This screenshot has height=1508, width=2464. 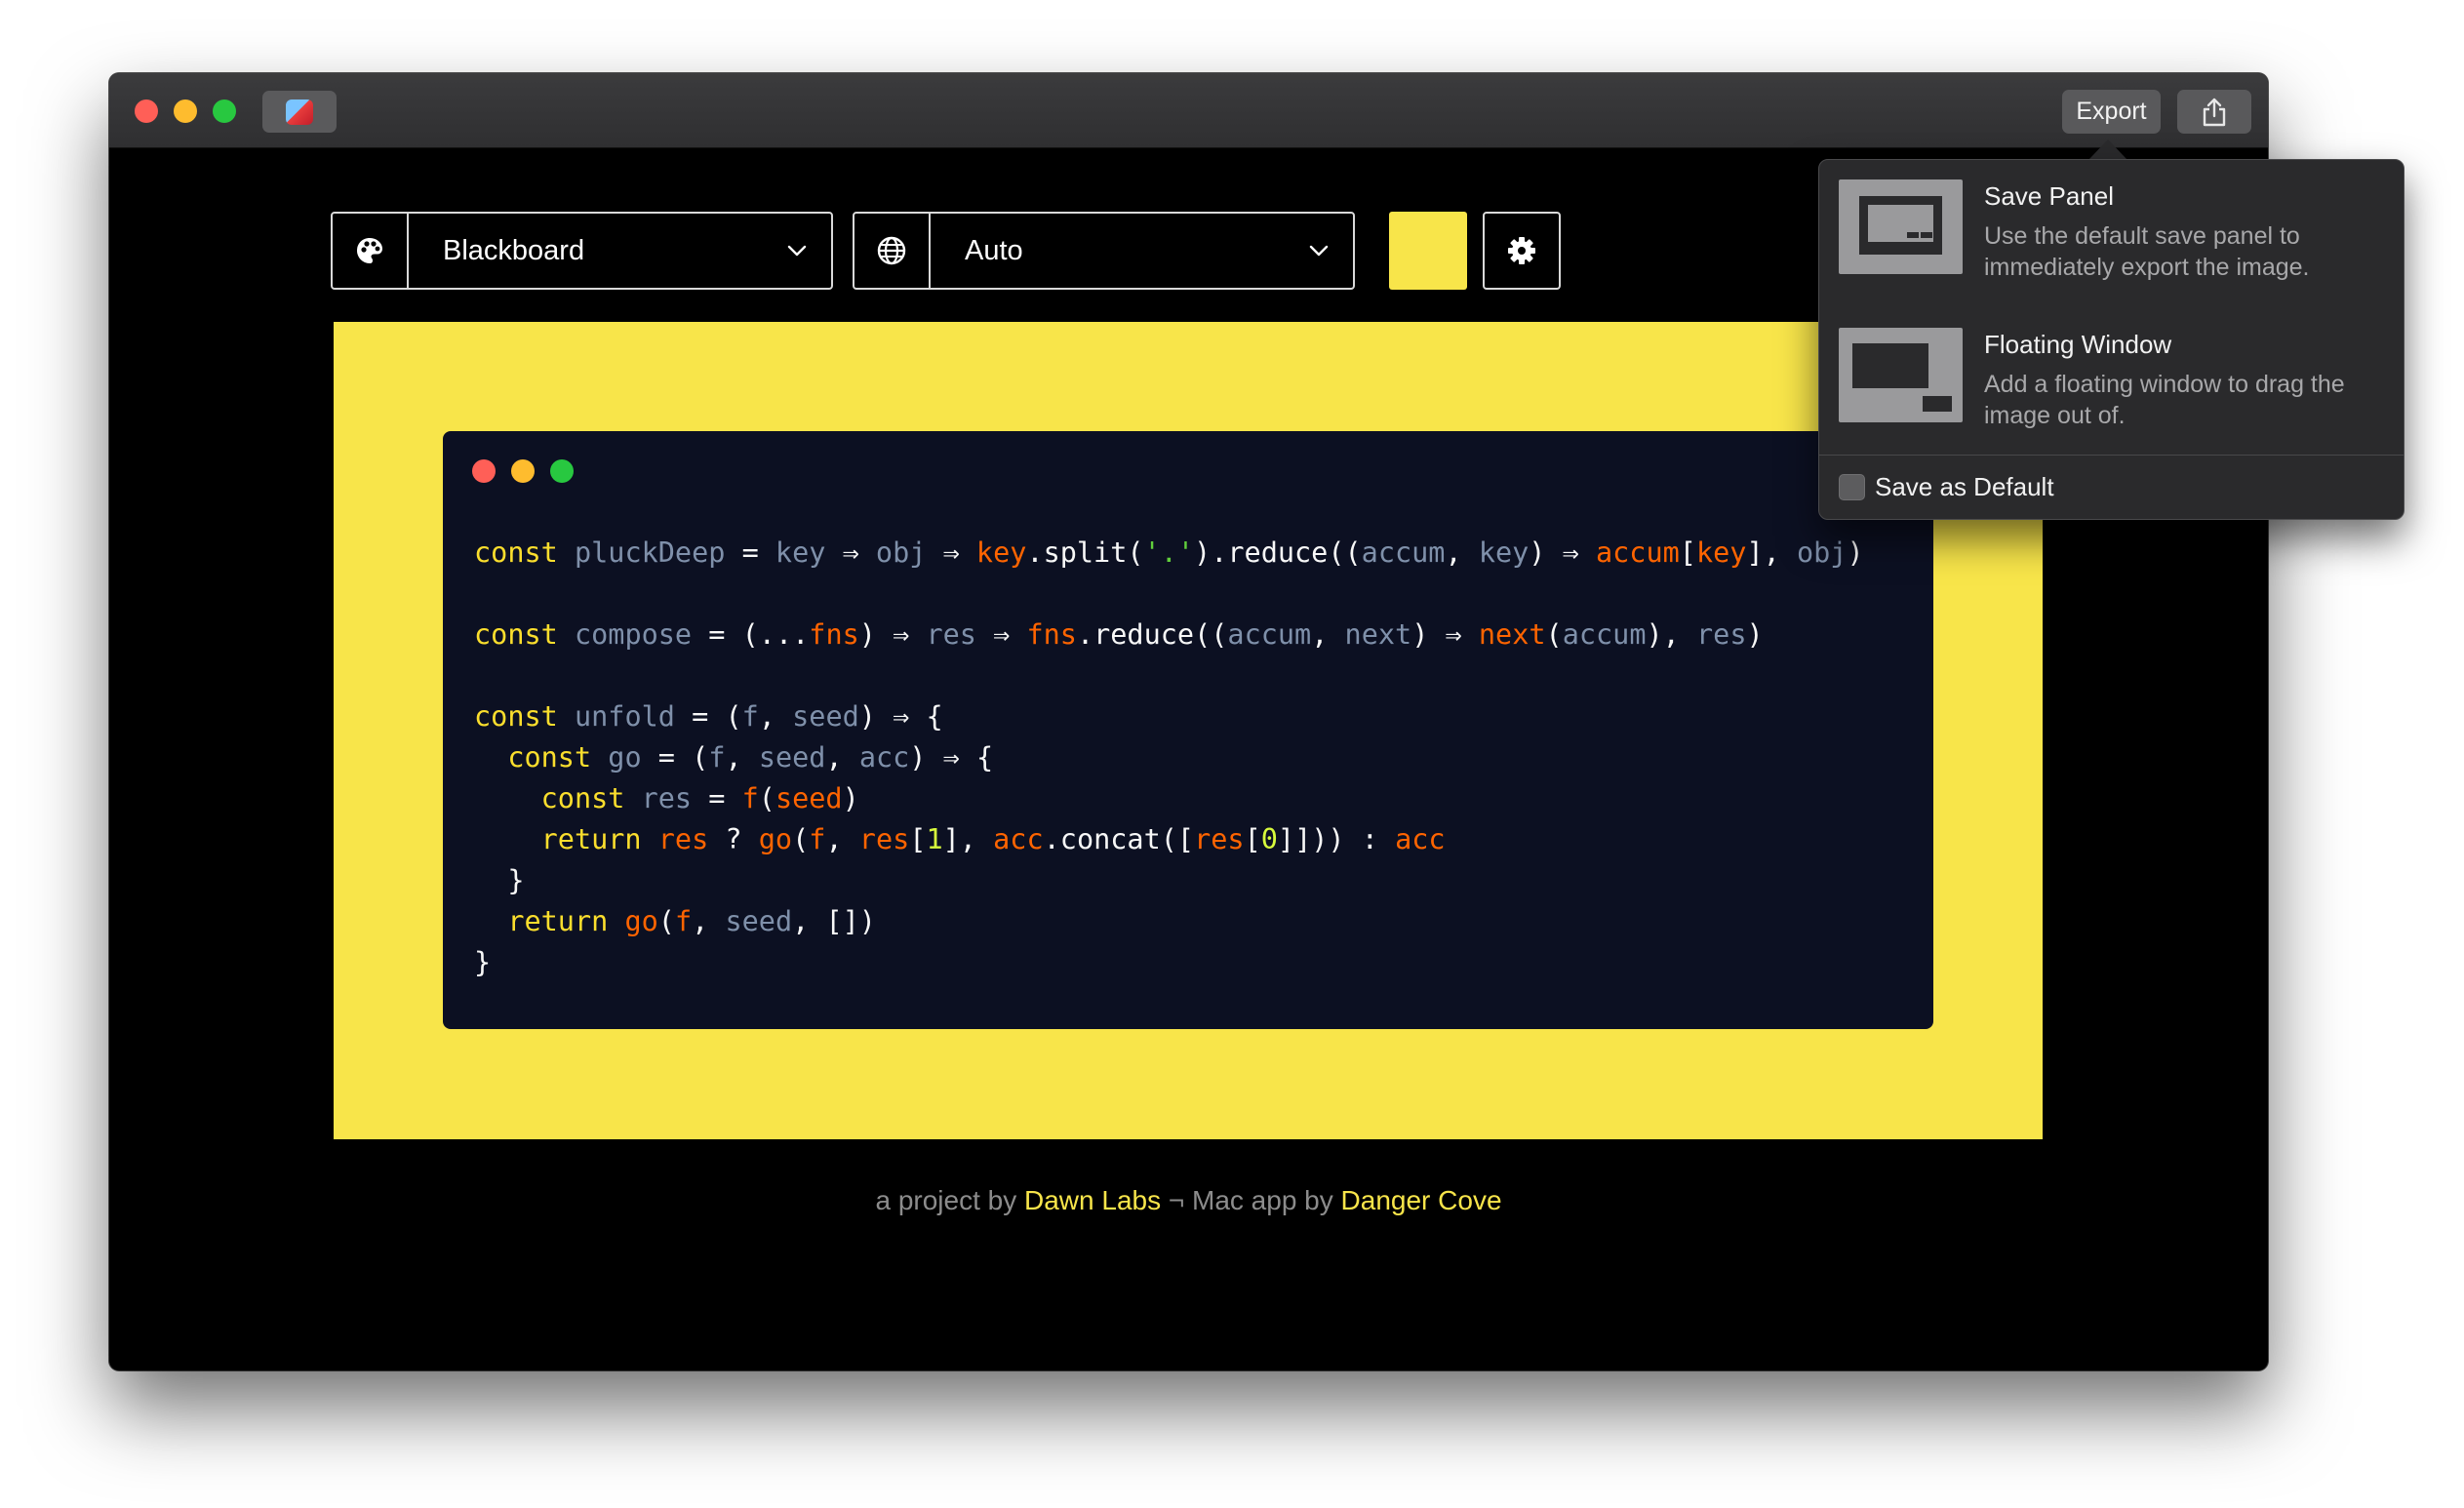 What do you see at coordinates (2049, 196) in the screenshot?
I see `save-panel-title: Save Panel` at bounding box center [2049, 196].